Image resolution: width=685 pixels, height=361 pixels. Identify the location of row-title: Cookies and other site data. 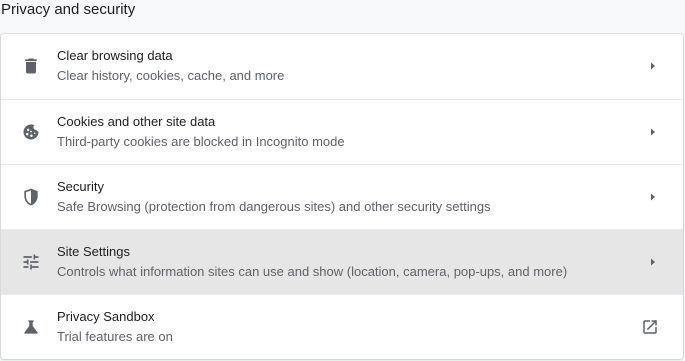
(136, 121).